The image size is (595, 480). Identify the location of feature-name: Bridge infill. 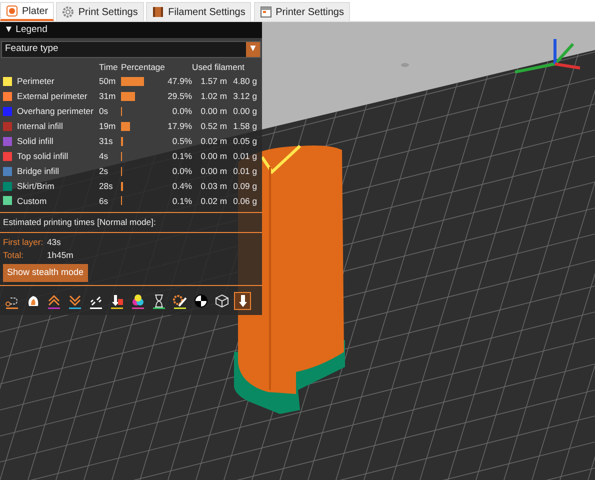
(38, 171).